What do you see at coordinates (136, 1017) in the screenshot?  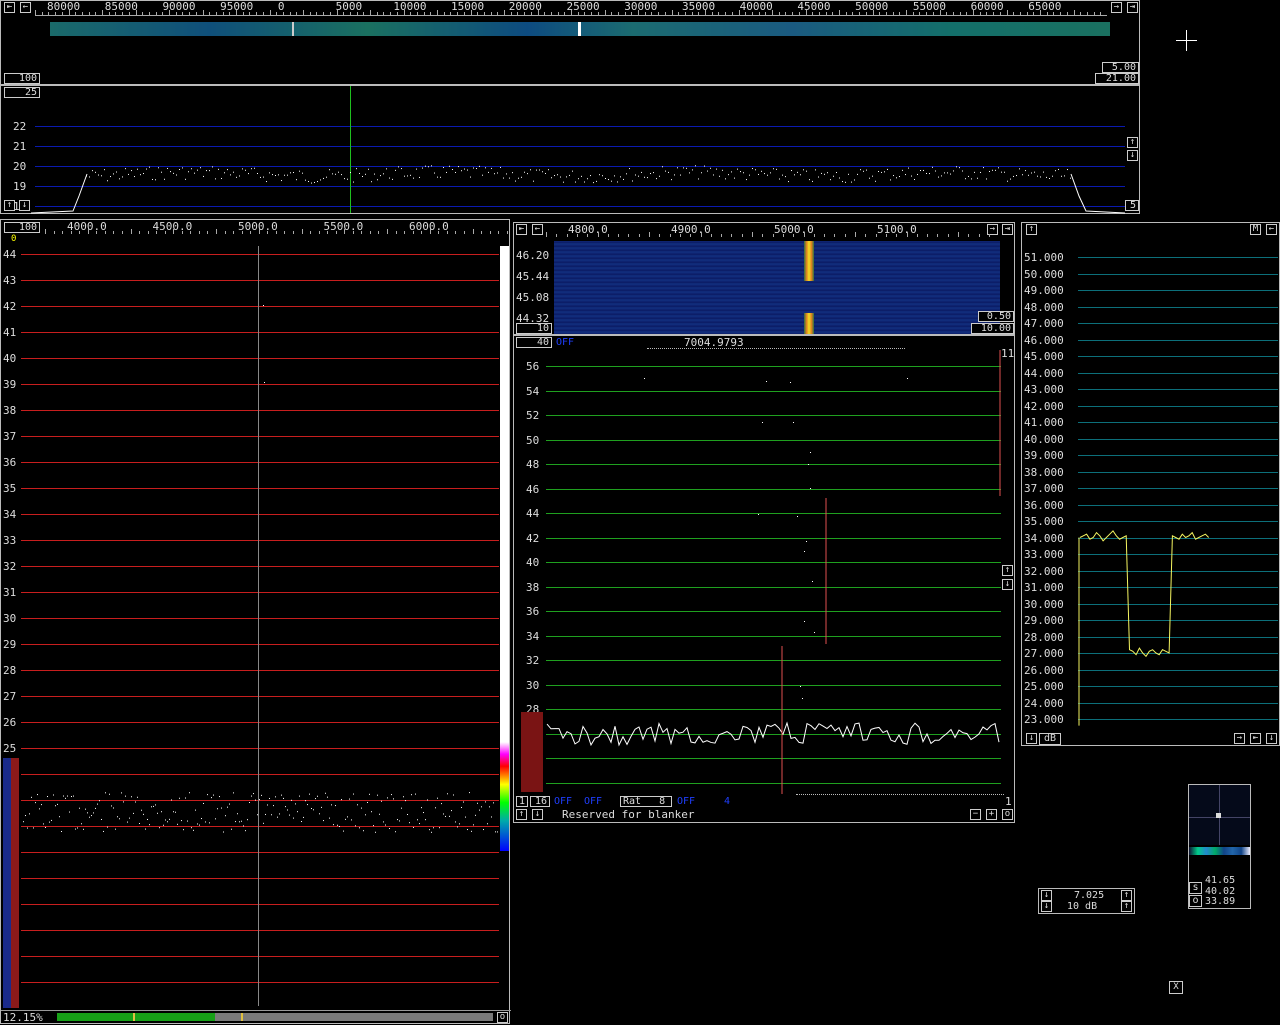 I see `baseband-progress-fill` at bounding box center [136, 1017].